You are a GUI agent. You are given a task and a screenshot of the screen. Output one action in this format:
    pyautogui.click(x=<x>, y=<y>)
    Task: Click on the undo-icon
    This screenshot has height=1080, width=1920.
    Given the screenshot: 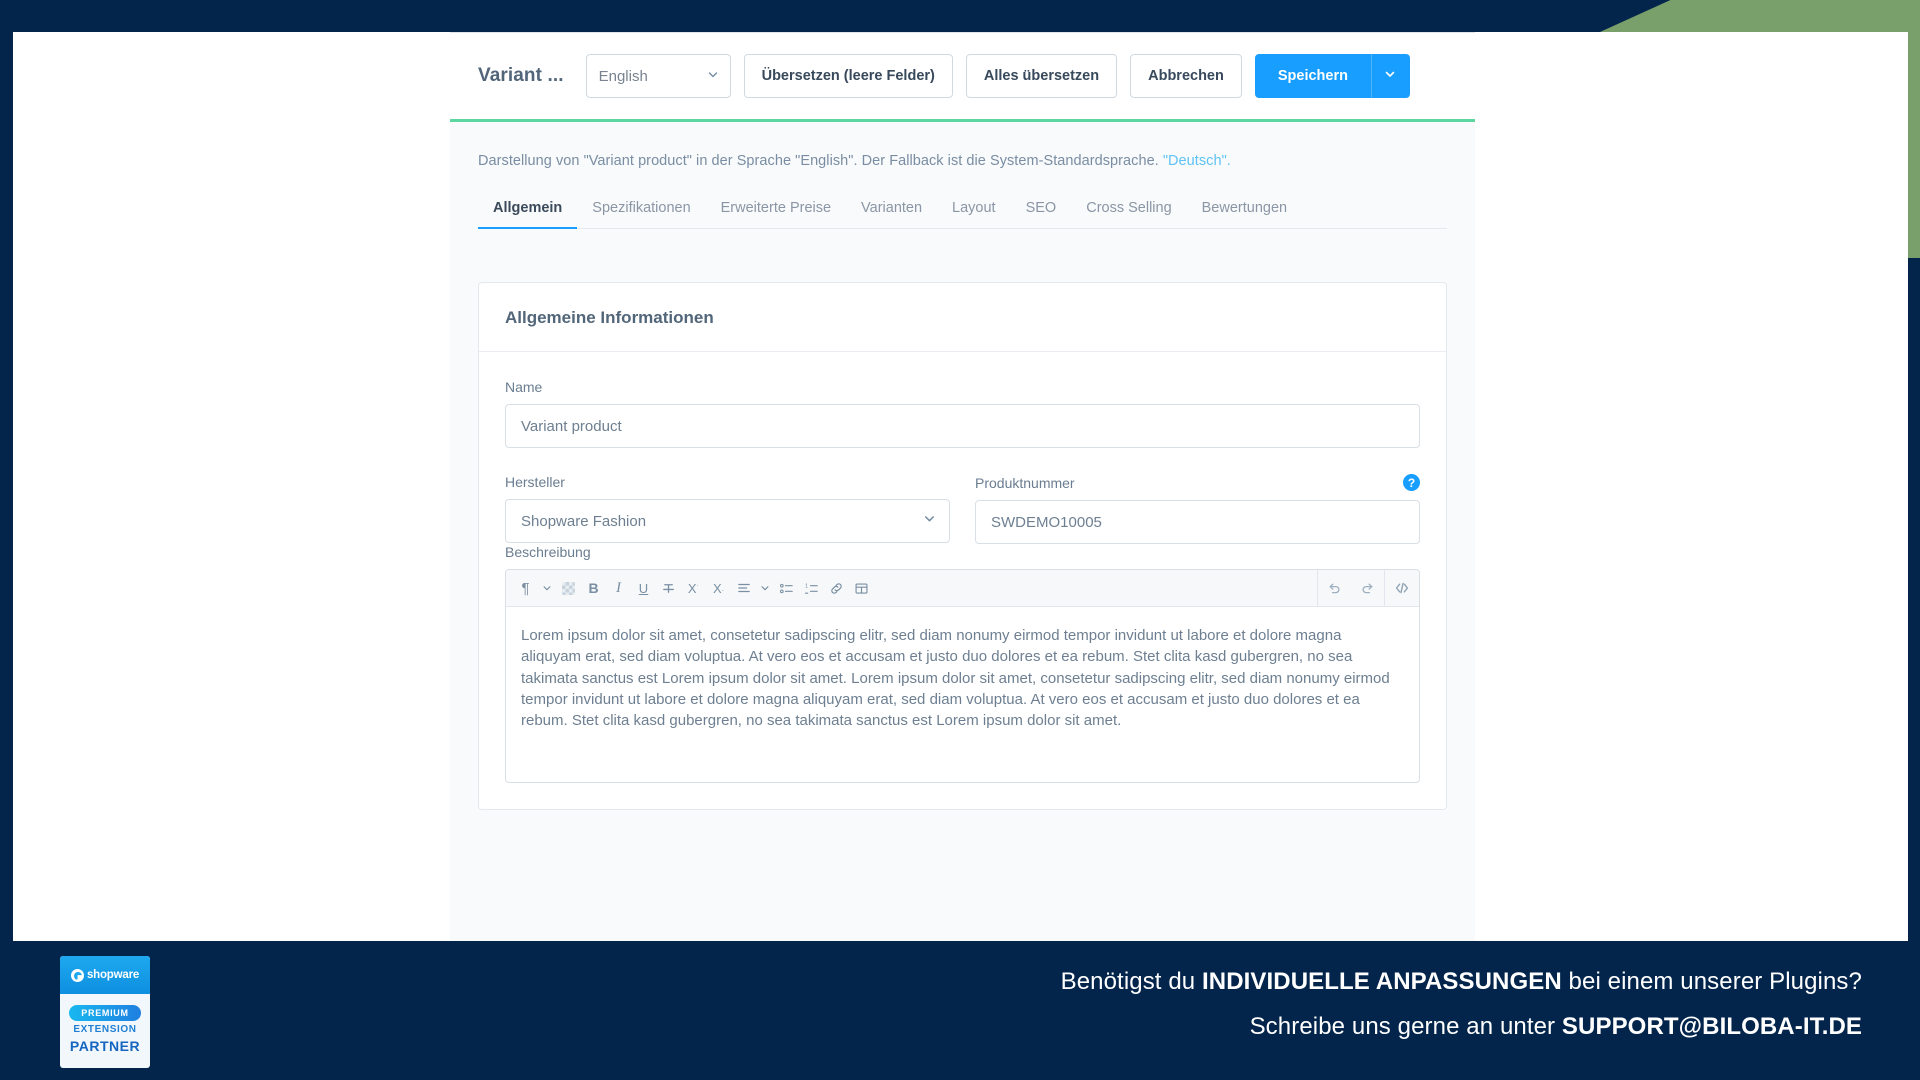 What is the action you would take?
    pyautogui.click(x=1334, y=588)
    